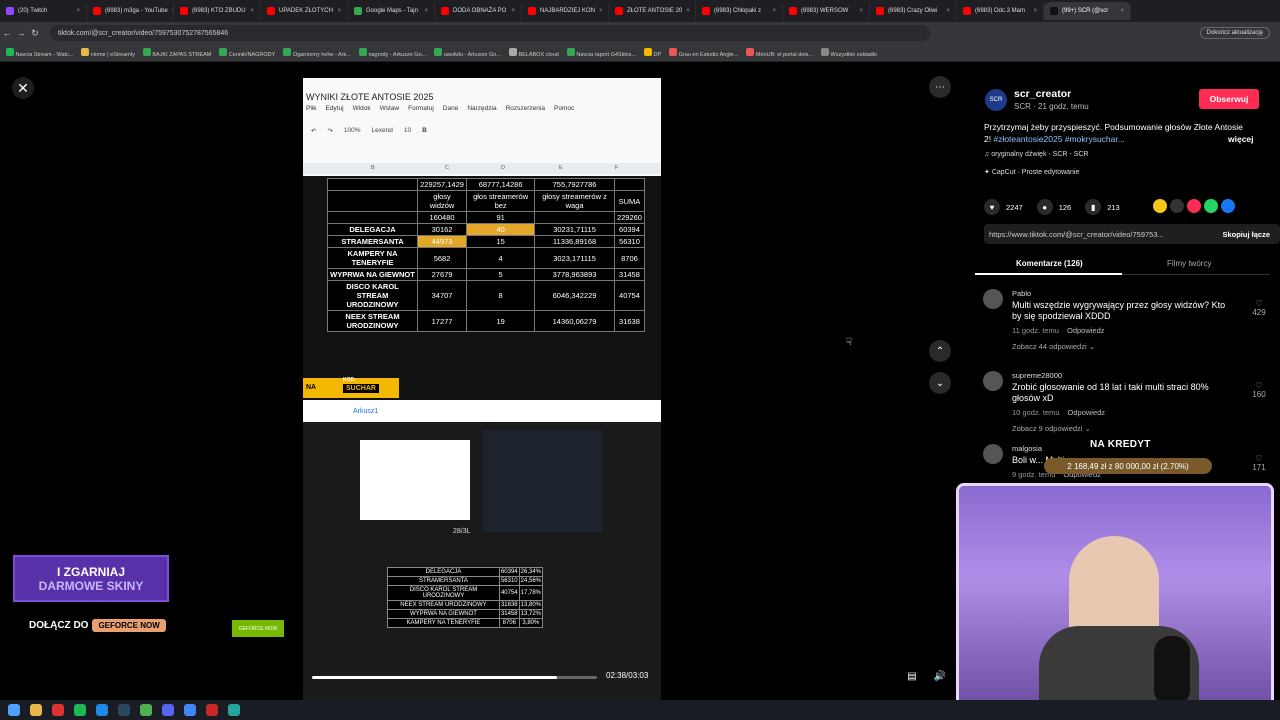  What do you see at coordinates (1000, 11) in the screenshot?
I see `browser-tab: (6983) Odc.3 Mam ×` at bounding box center [1000, 11].